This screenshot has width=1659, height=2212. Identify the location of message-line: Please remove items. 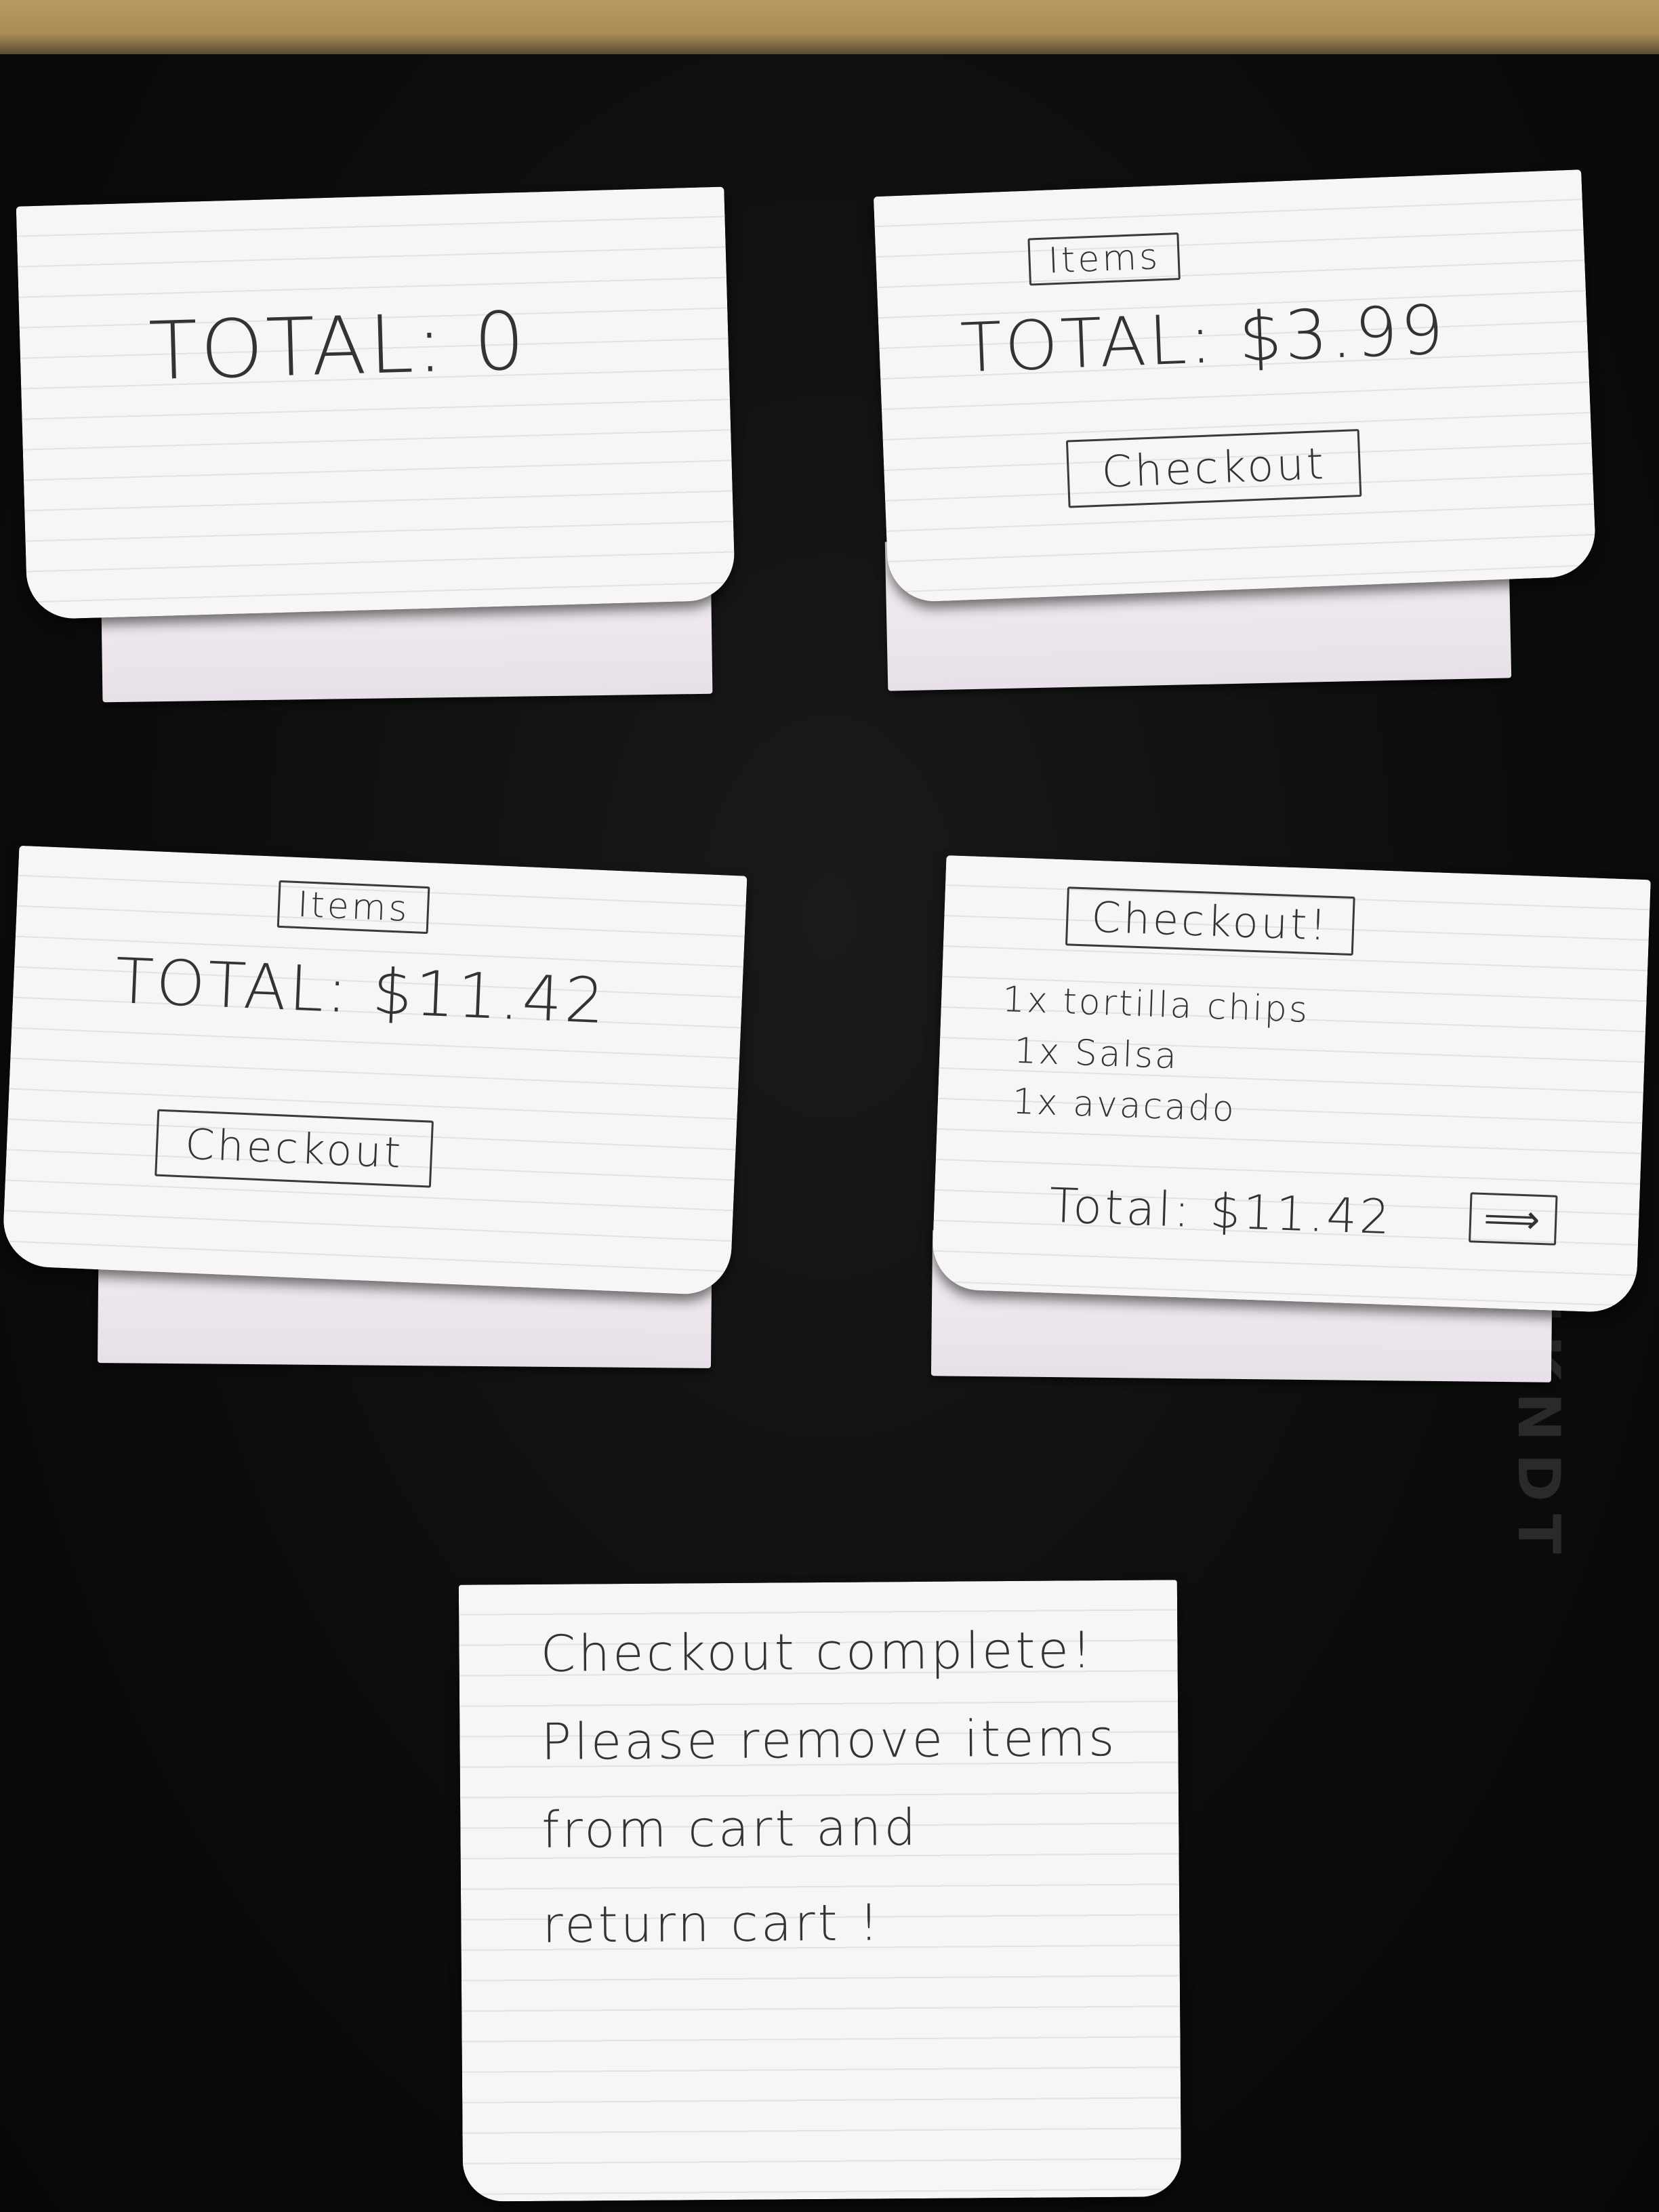
(829, 1739).